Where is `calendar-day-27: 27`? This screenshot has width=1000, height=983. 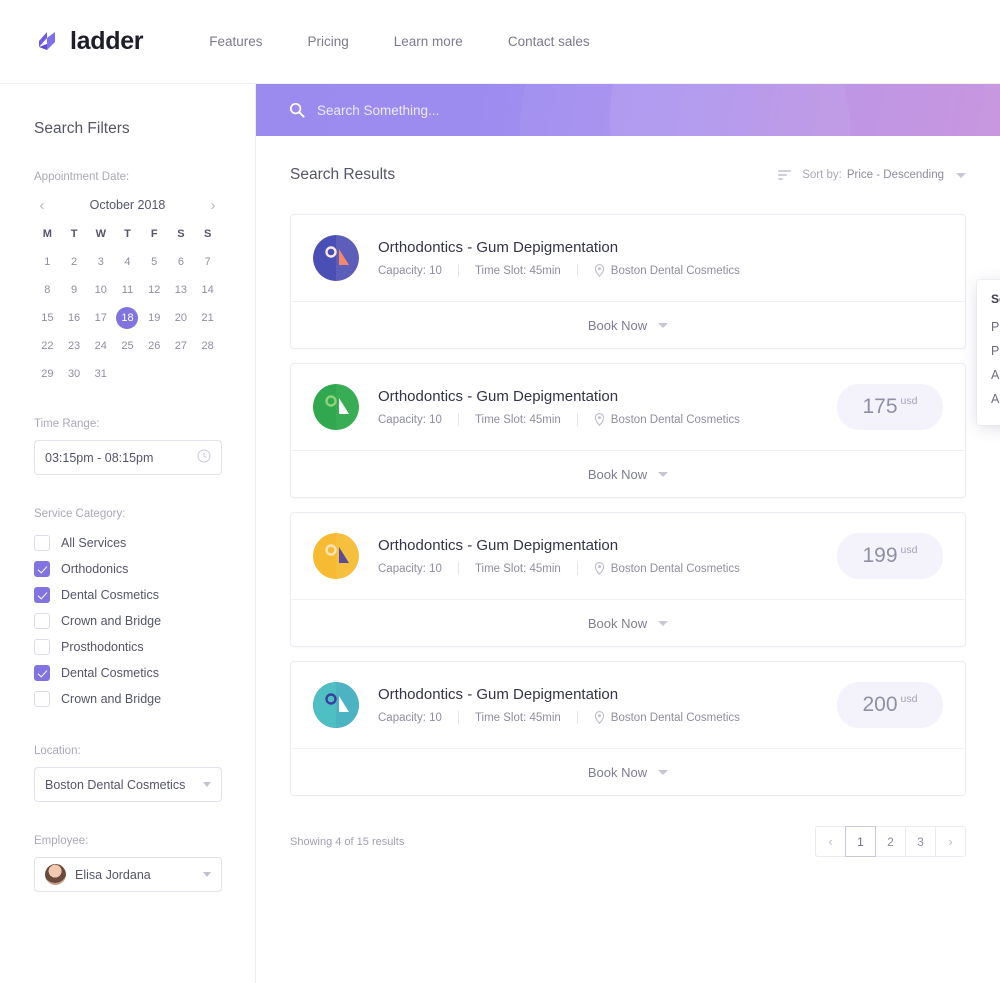
calendar-day-27: 27 is located at coordinates (181, 346).